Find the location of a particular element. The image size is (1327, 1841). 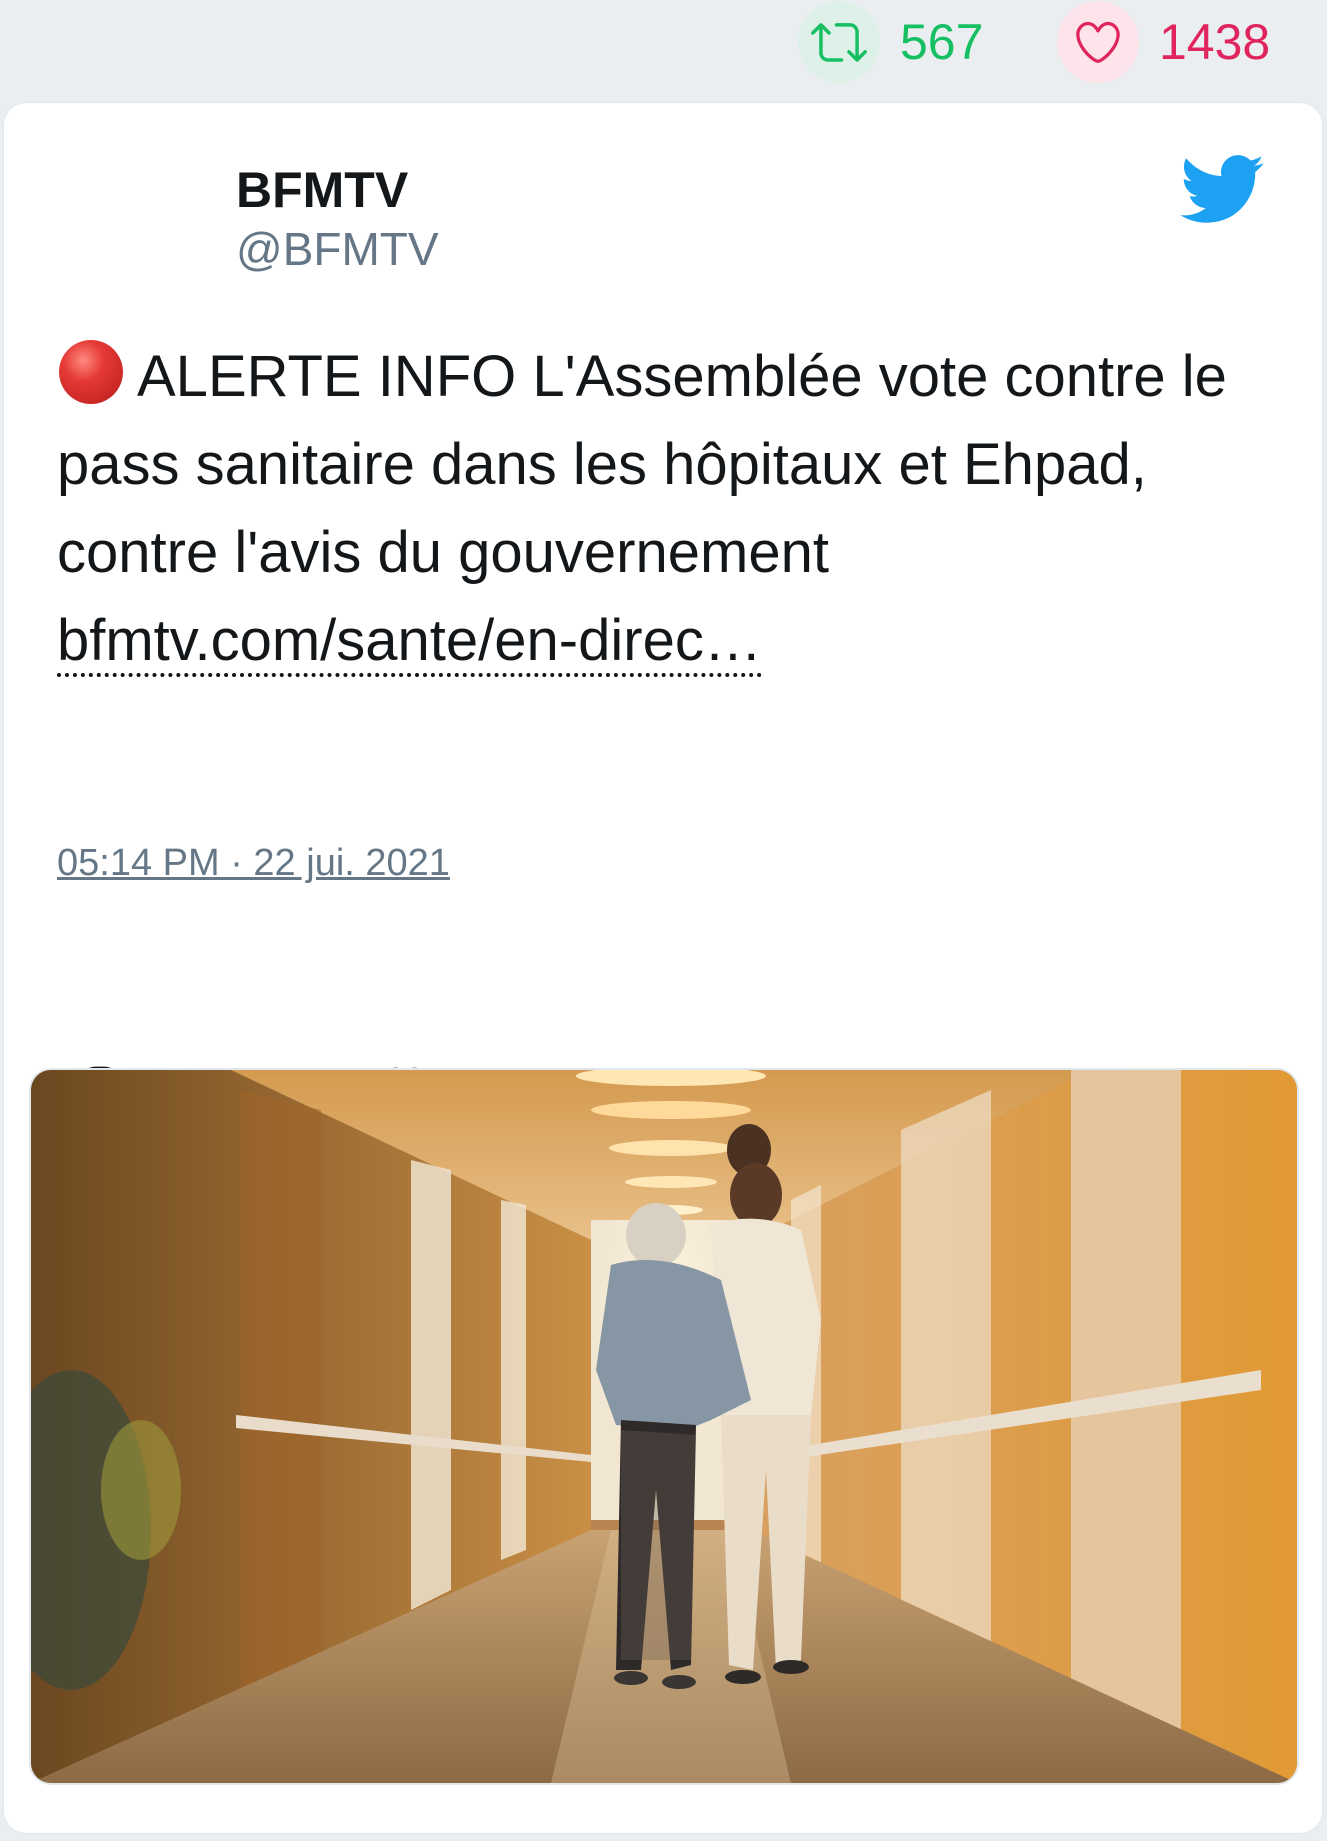

author-name: BFMTV is located at coordinates (322, 190).